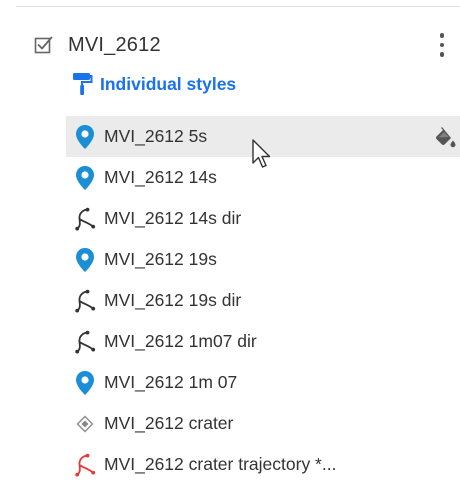 The width and height of the screenshot is (460, 496). I want to click on feature-row: MVI_2612 19s dir, so click(263, 300).